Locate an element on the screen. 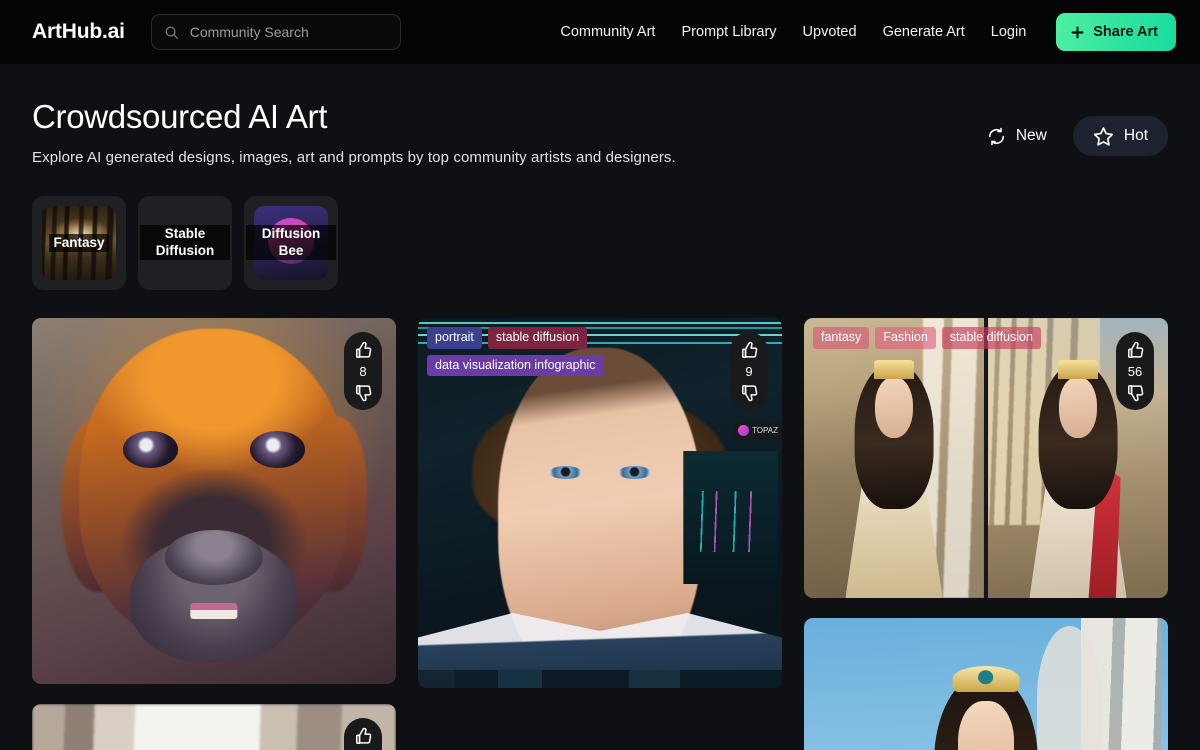  category-card-stable-diffusion: Stable Diffusion is located at coordinates (185, 242).